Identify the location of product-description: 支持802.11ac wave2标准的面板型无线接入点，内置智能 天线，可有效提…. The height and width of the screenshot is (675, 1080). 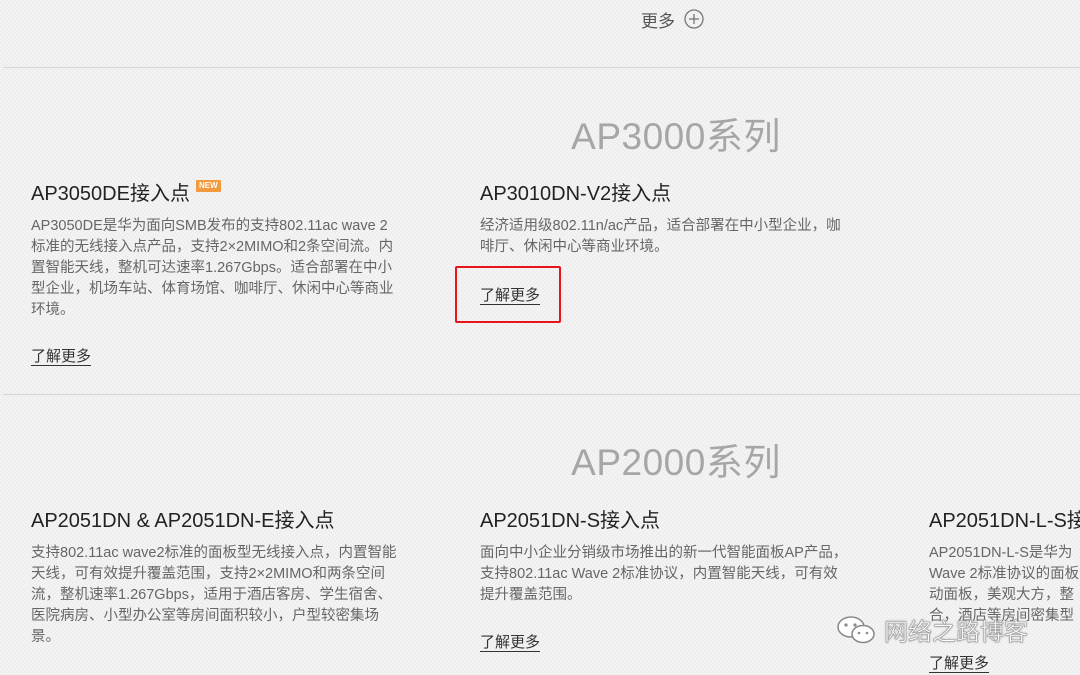
(214, 595).